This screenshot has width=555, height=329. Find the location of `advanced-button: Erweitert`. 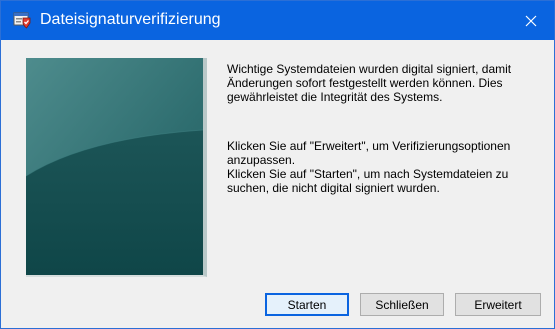

advanced-button: Erweitert is located at coordinates (498, 304).